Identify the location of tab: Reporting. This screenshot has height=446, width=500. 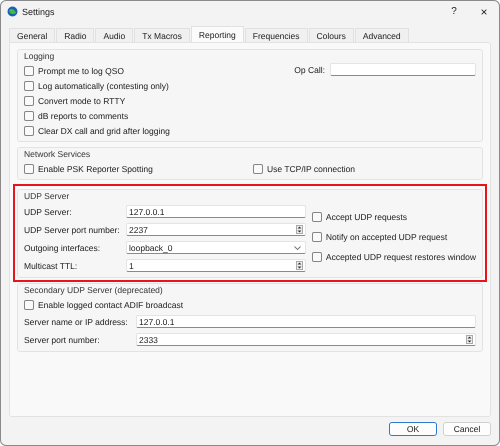
(217, 34).